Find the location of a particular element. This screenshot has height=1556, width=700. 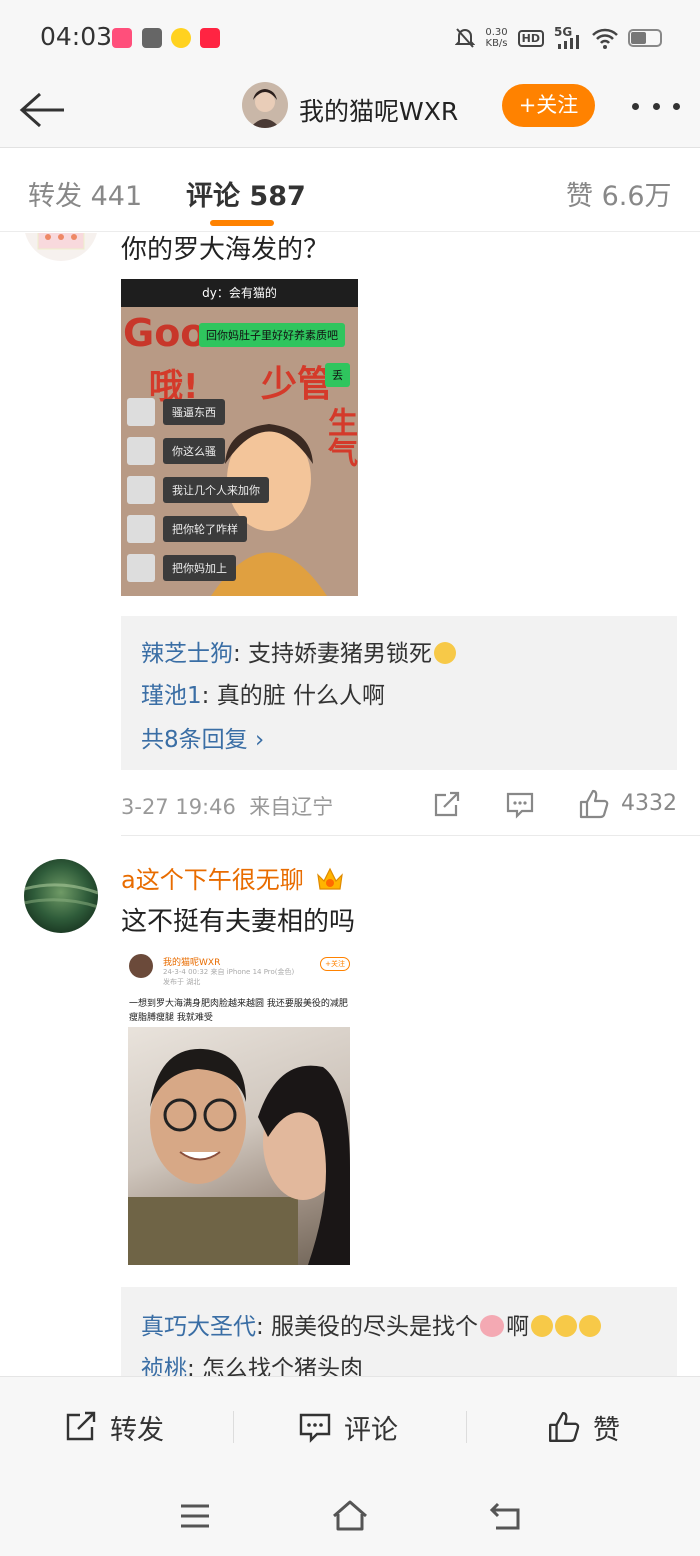

comment-button: 评论 is located at coordinates (348, 1427).